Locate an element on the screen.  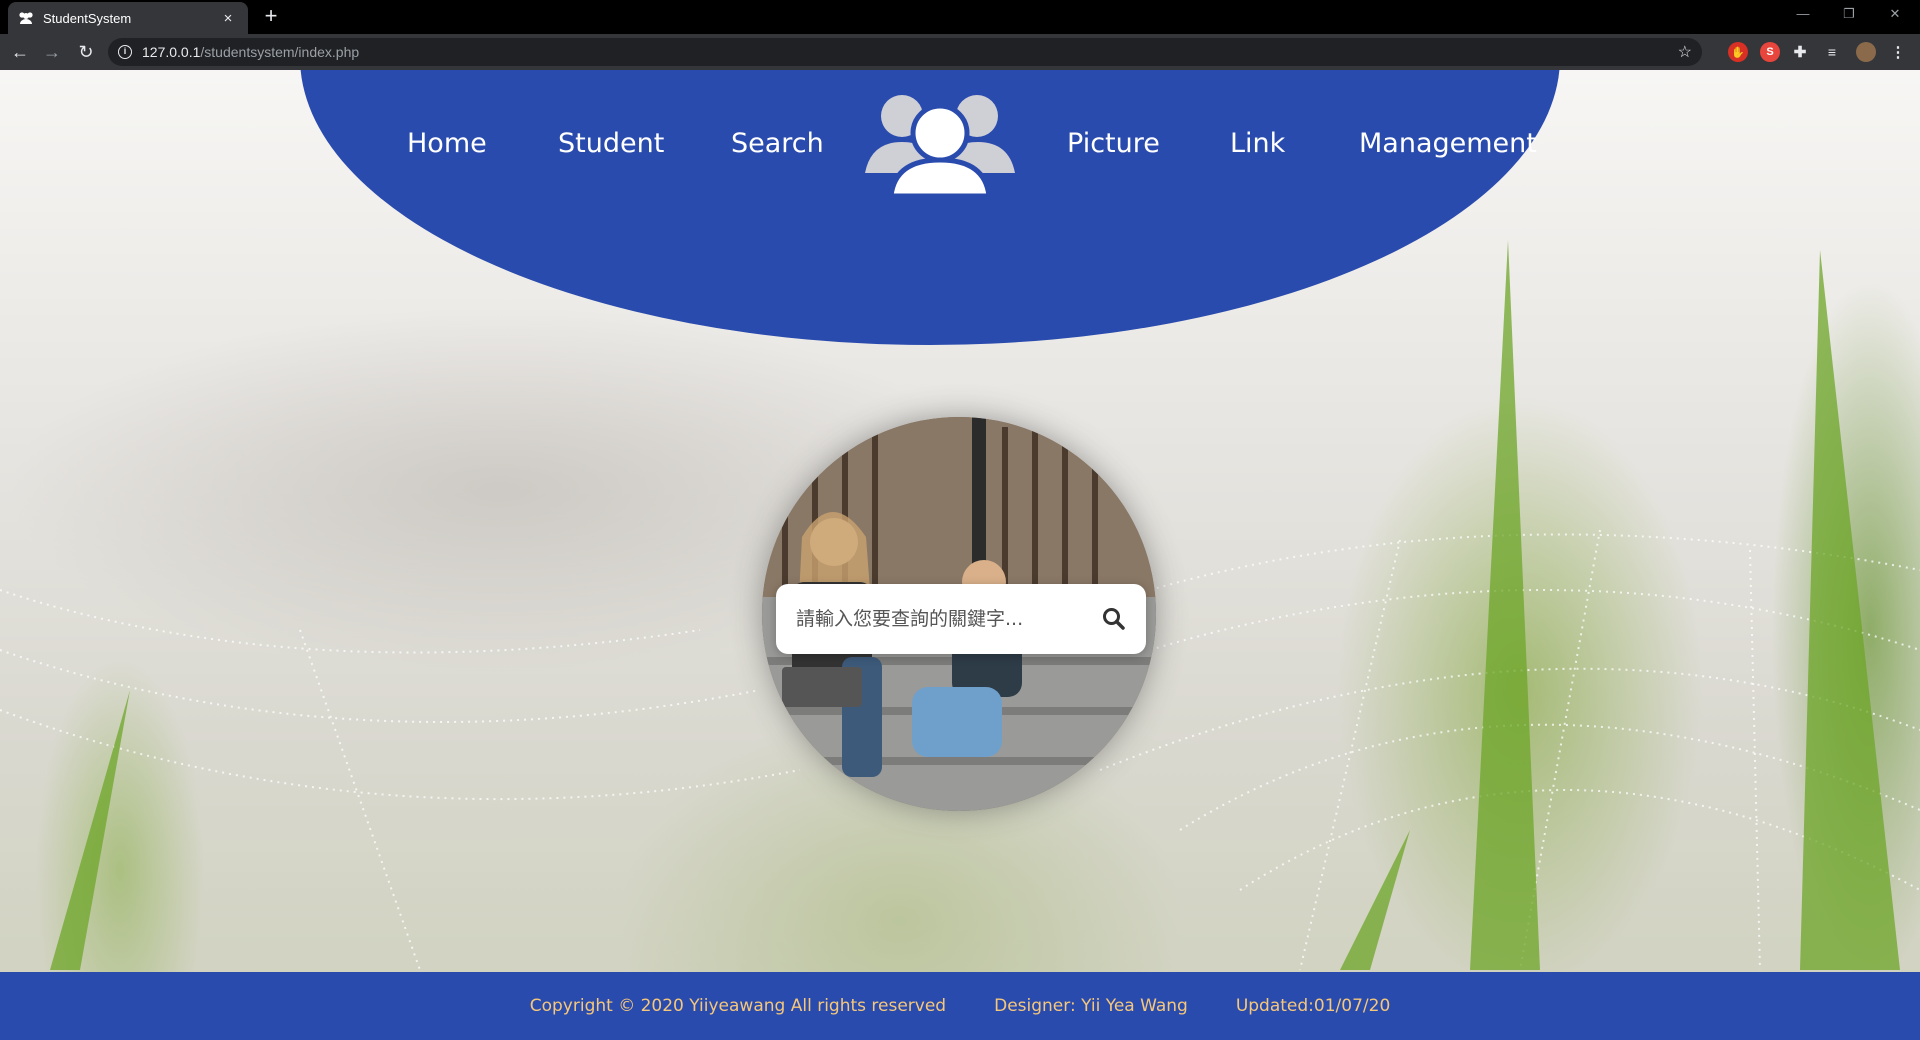
back-arrow-icon: ← is located at coordinates (20, 52).